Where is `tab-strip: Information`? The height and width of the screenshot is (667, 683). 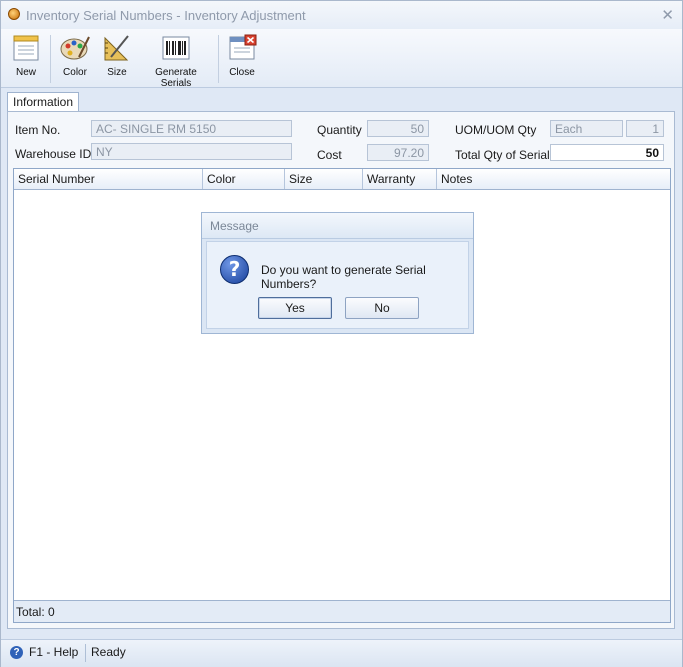 tab-strip: Information is located at coordinates (341, 102).